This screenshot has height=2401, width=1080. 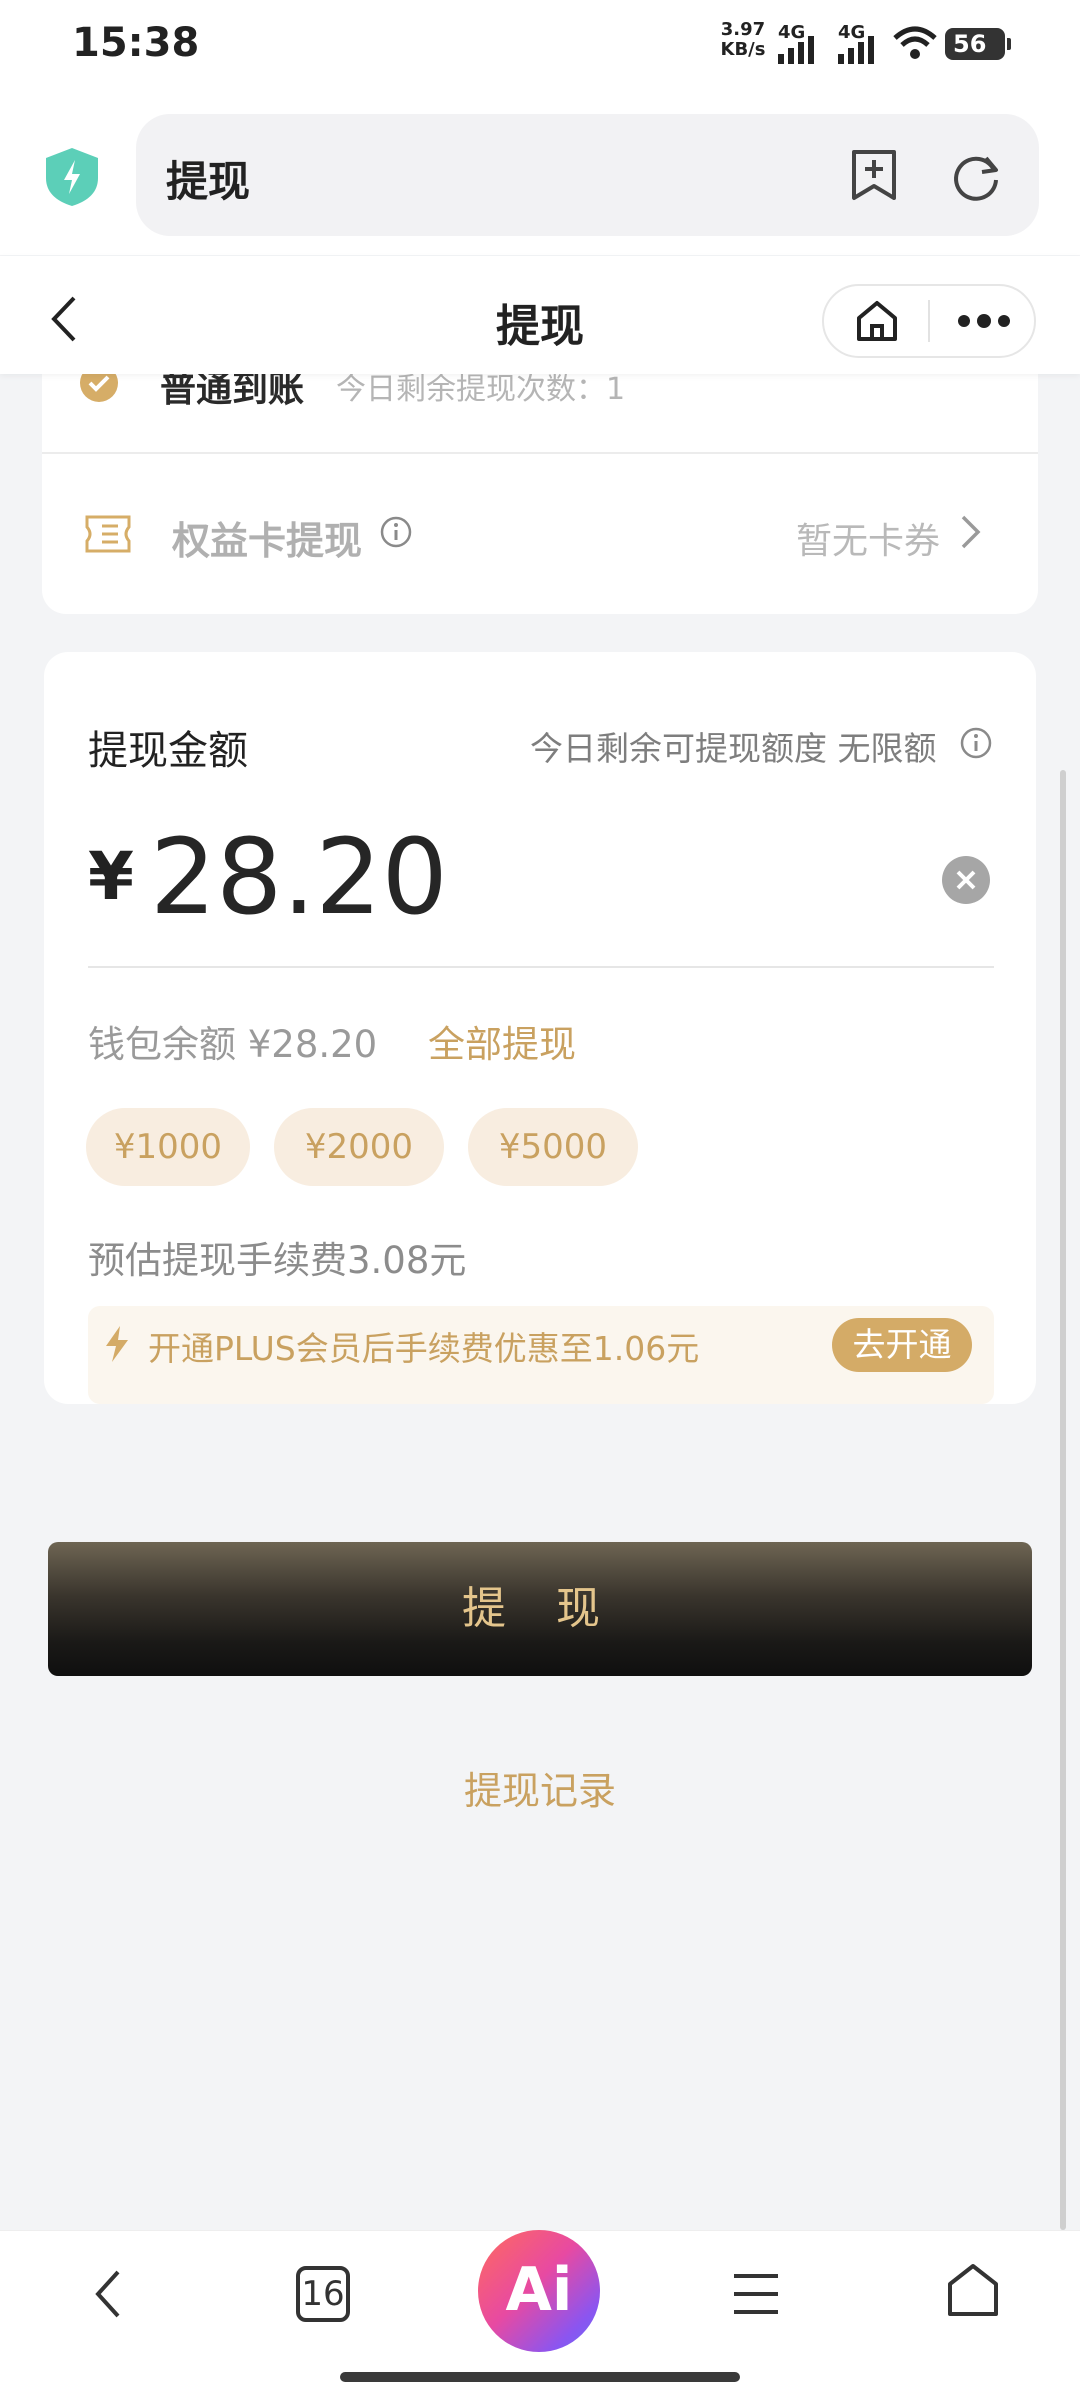 What do you see at coordinates (868, 538) in the screenshot?
I see `rights-card-value: 暂无卡券` at bounding box center [868, 538].